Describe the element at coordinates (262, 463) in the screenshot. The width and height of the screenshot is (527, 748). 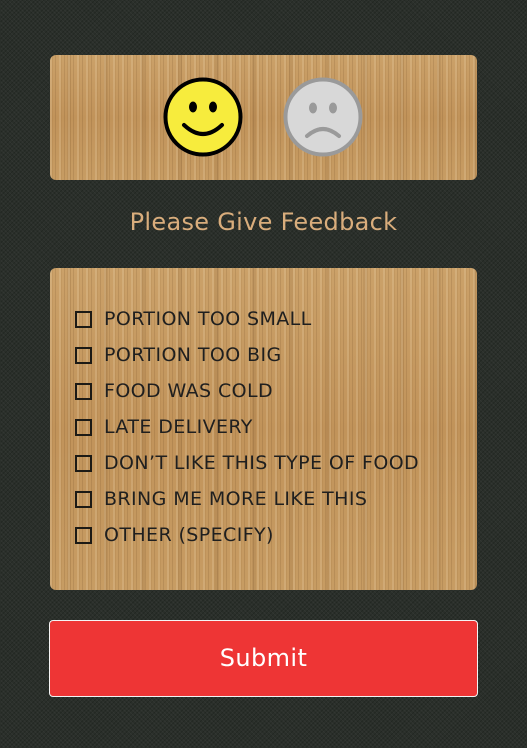
I see `option-label: DON’T LIKE THIS TYPE OF FOOD` at that location.